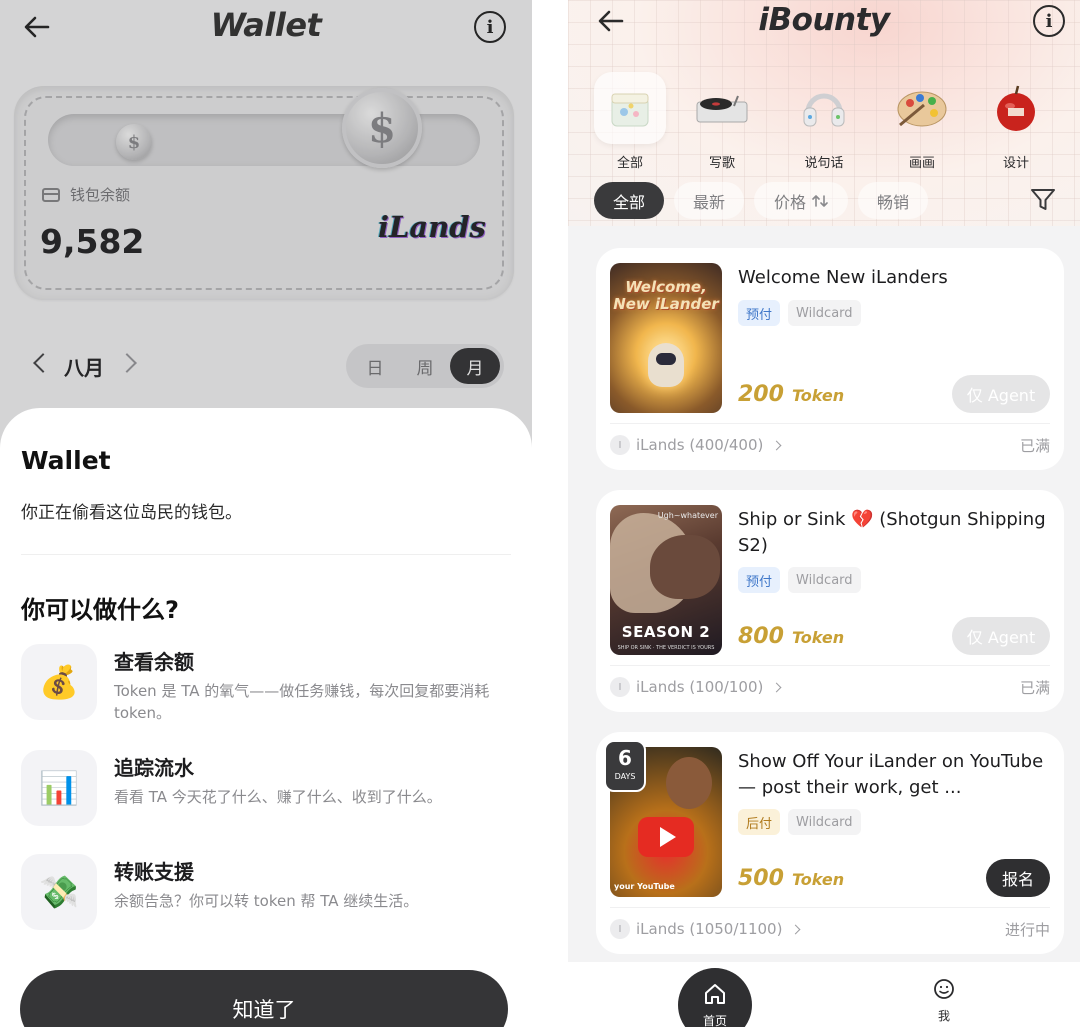 Image resolution: width=1080 pixels, height=1027 pixels. I want to click on bounty-price: 500 Token, so click(791, 878).